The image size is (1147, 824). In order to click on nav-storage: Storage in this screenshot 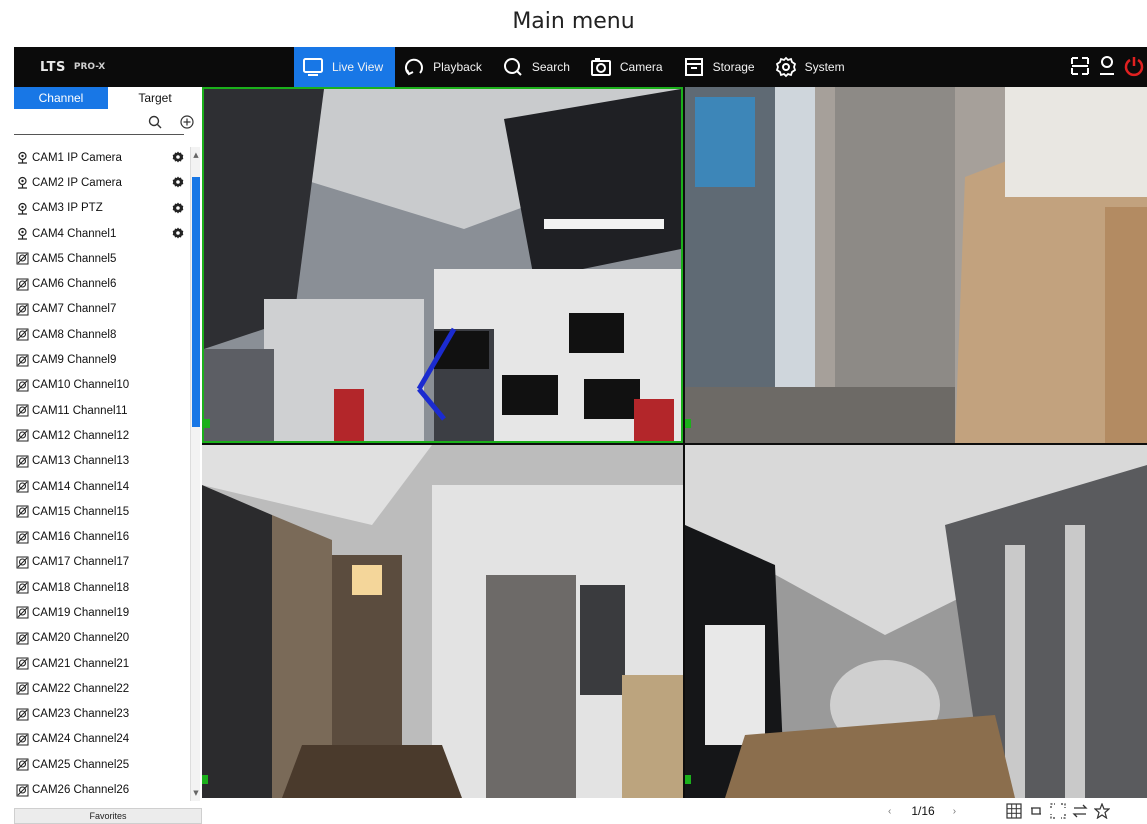, I will do `click(721, 67)`.